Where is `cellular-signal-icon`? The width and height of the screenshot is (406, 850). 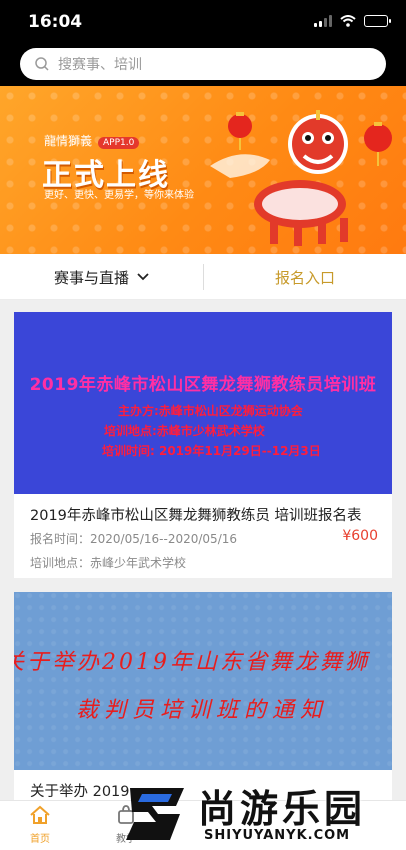
cellular-signal-icon is located at coordinates (323, 21).